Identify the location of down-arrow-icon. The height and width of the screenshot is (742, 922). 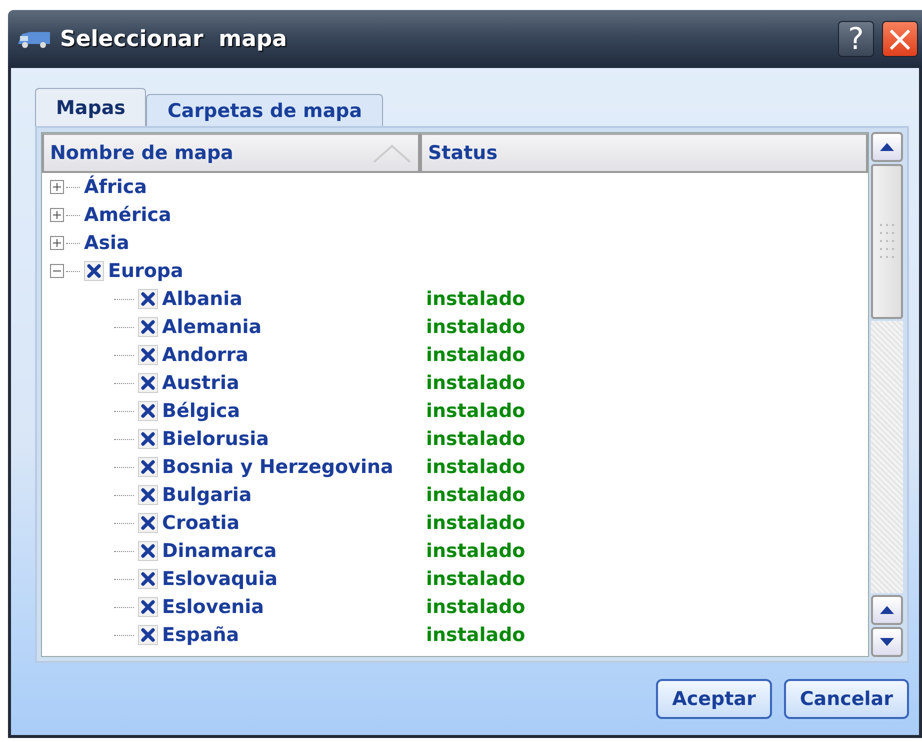
(887, 642).